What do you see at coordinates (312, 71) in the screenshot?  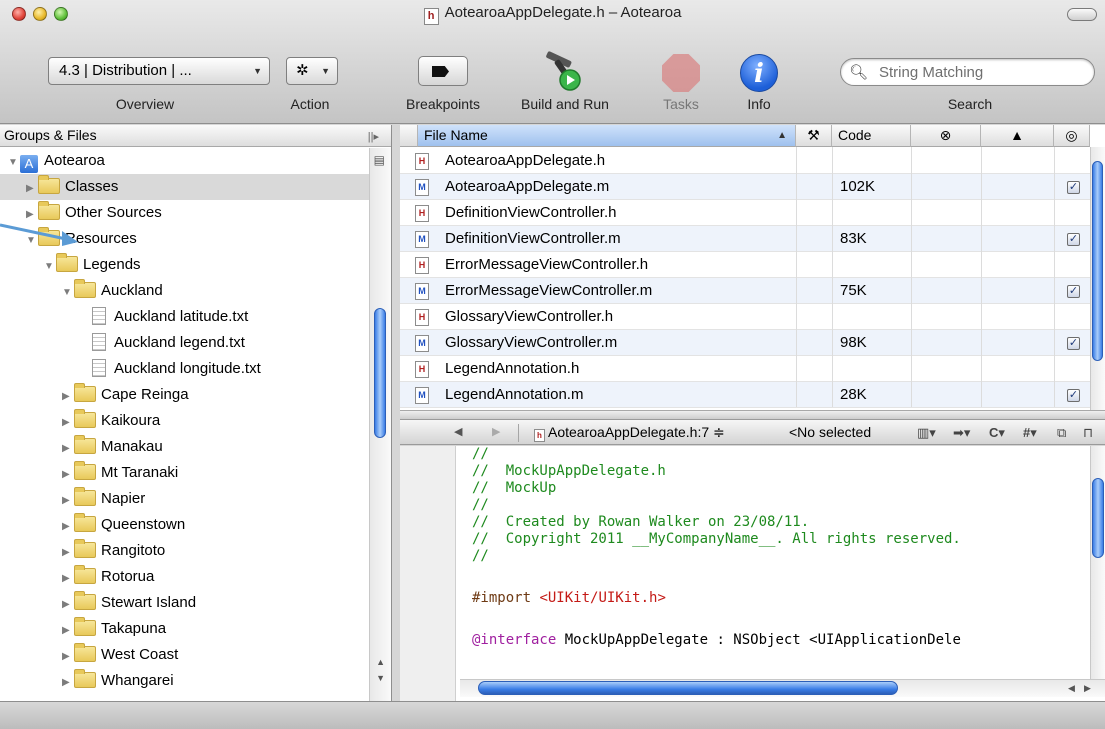 I see `action-popup: ✲ ▼` at bounding box center [312, 71].